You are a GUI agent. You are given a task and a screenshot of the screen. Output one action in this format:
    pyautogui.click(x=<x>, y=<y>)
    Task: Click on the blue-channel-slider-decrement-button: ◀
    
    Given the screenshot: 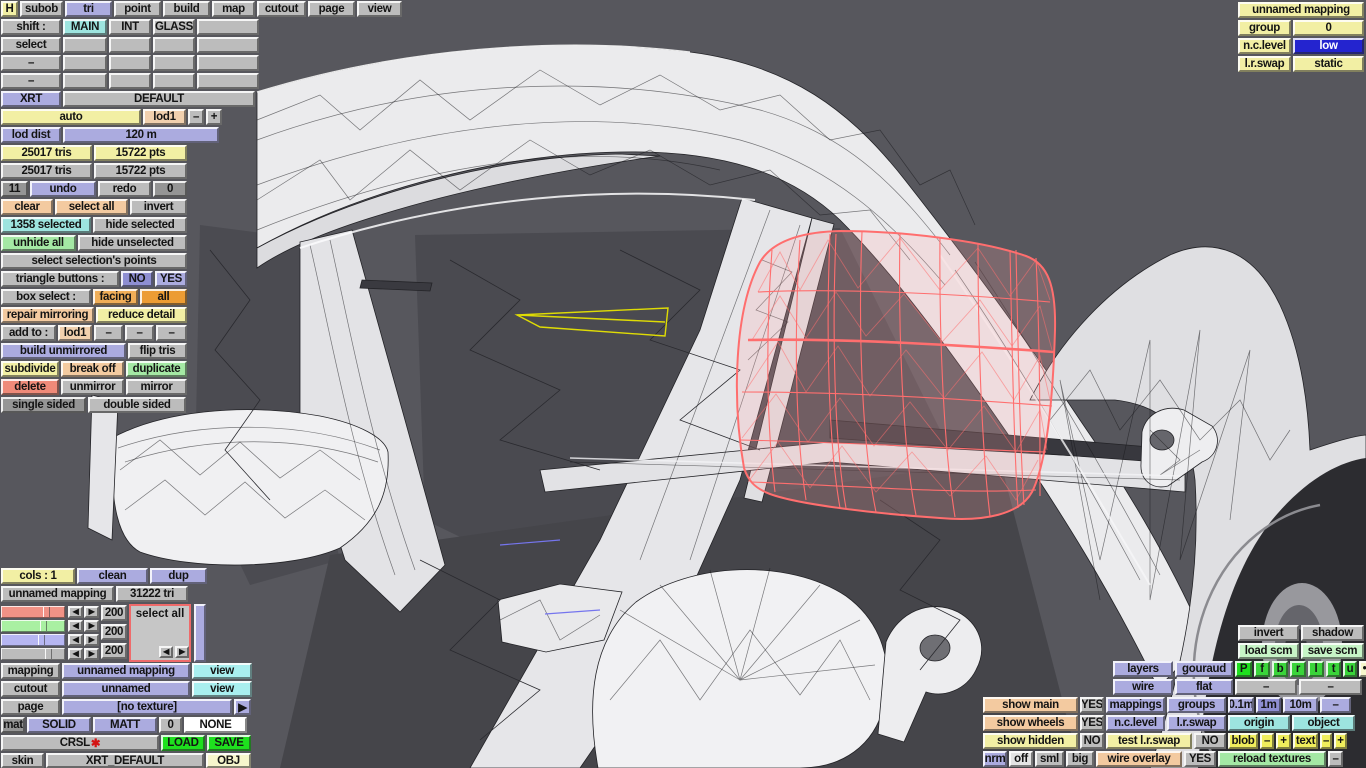 What is the action you would take?
    pyautogui.click(x=75, y=640)
    